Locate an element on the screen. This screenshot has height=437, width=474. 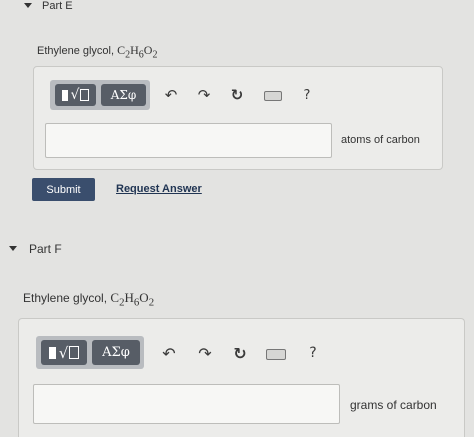
part-f-answer-input is located at coordinates (186, 404).